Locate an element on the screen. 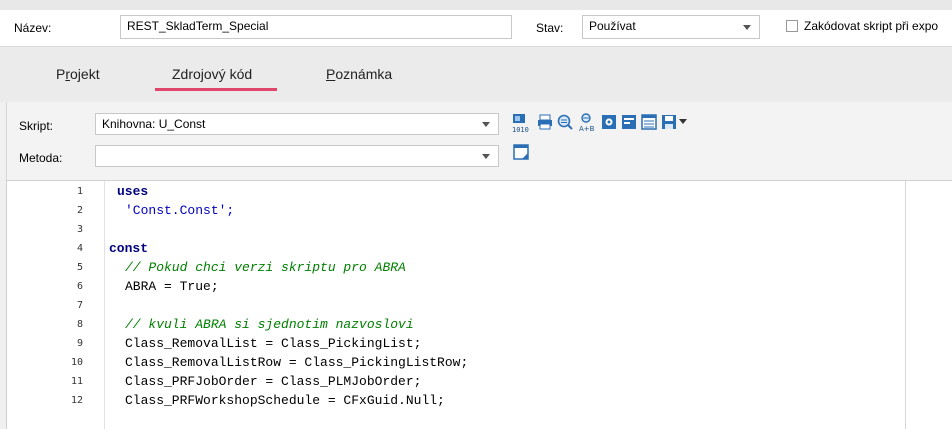 Image resolution: width=952 pixels, height=429 pixels. method-select is located at coordinates (297, 156).